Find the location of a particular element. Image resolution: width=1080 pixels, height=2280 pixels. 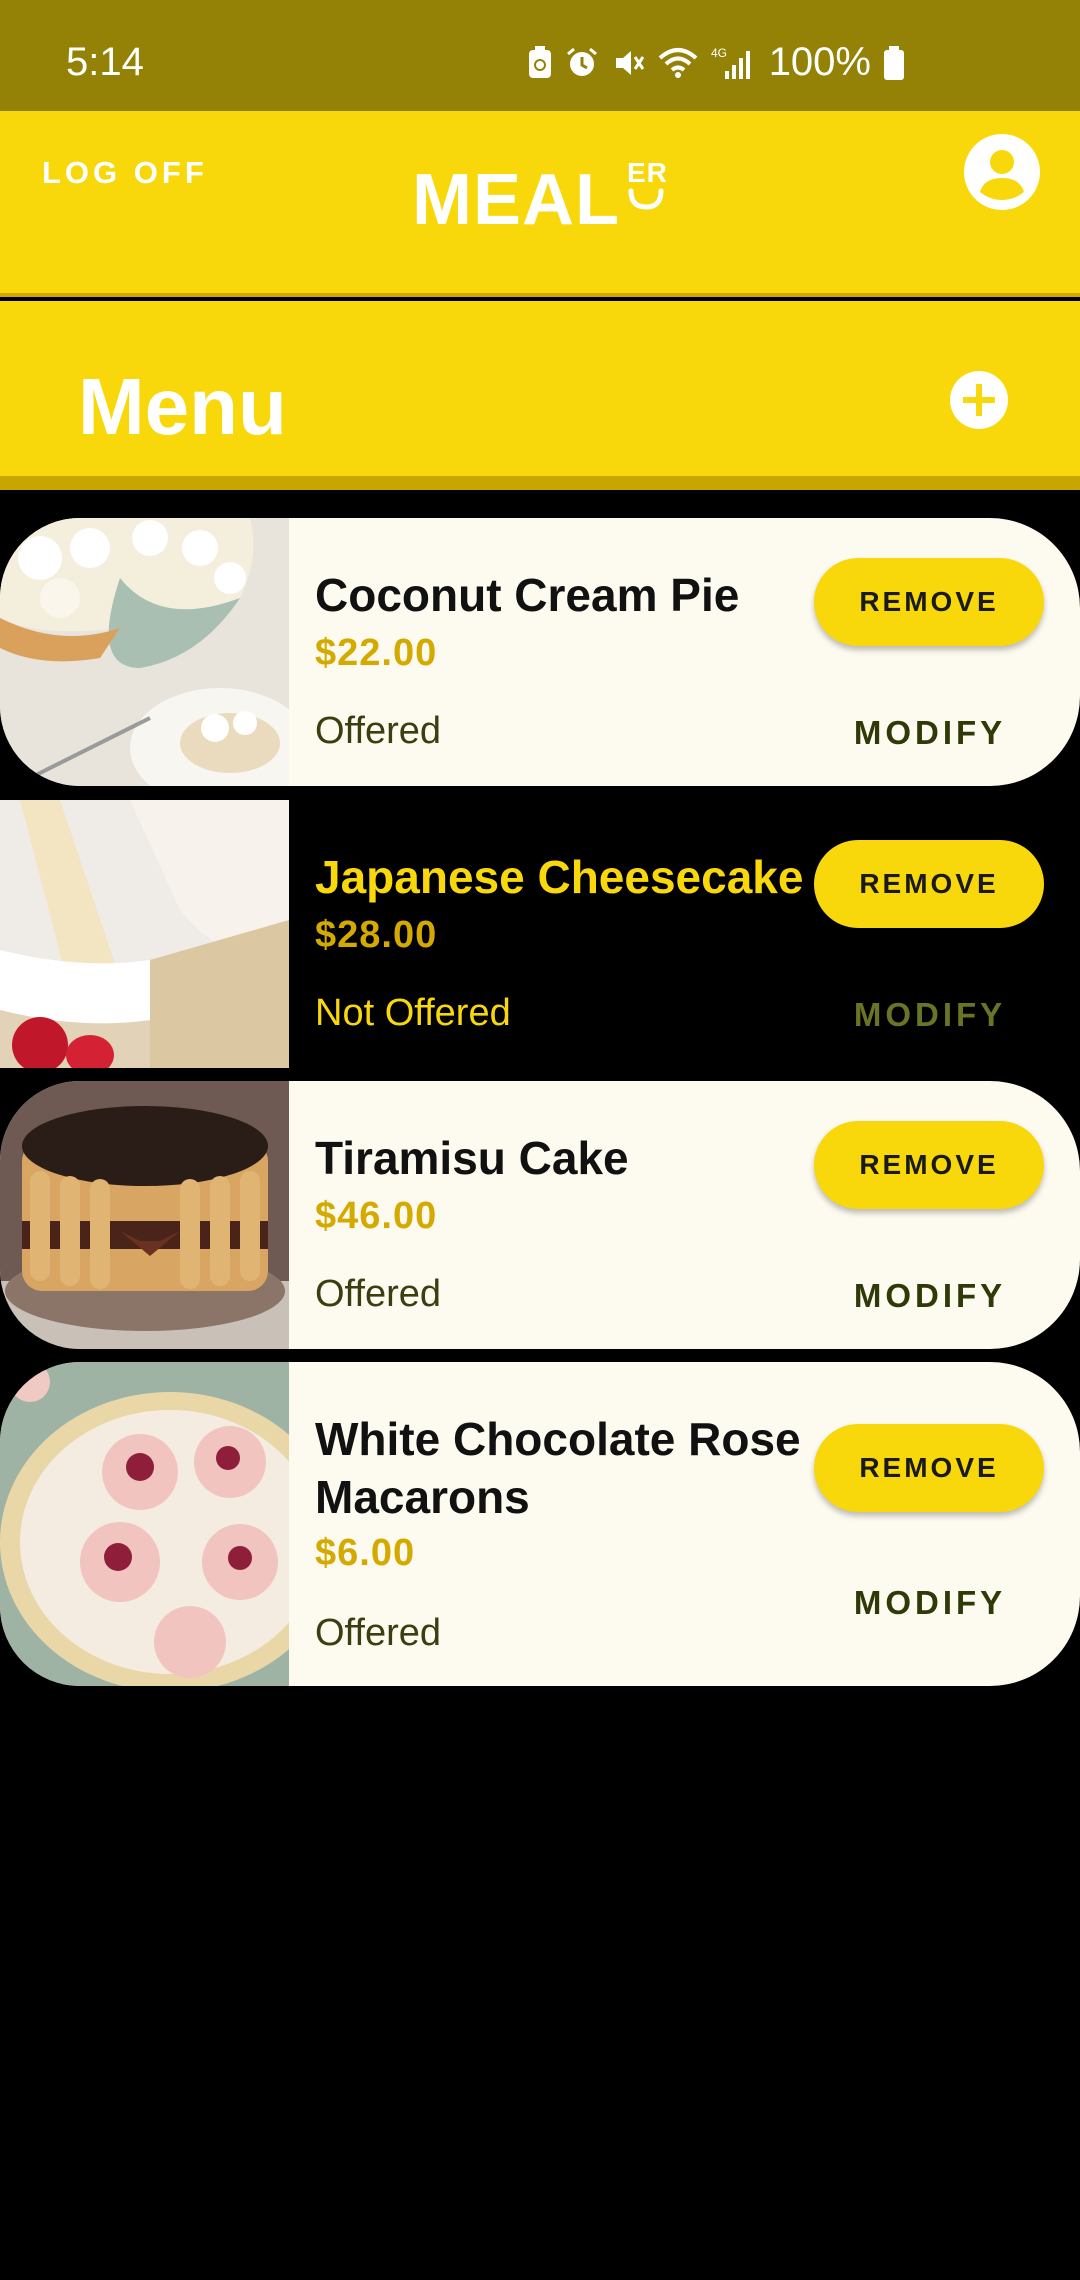

vibrate-mute-icon is located at coordinates (629, 62).